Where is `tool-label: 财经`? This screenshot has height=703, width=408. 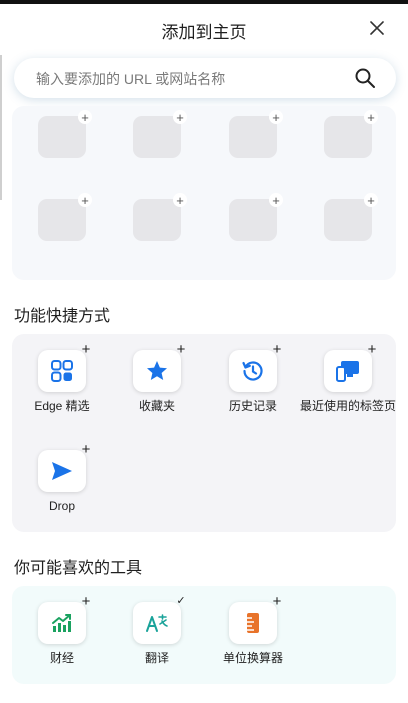 tool-label: 财经 is located at coordinates (61, 658).